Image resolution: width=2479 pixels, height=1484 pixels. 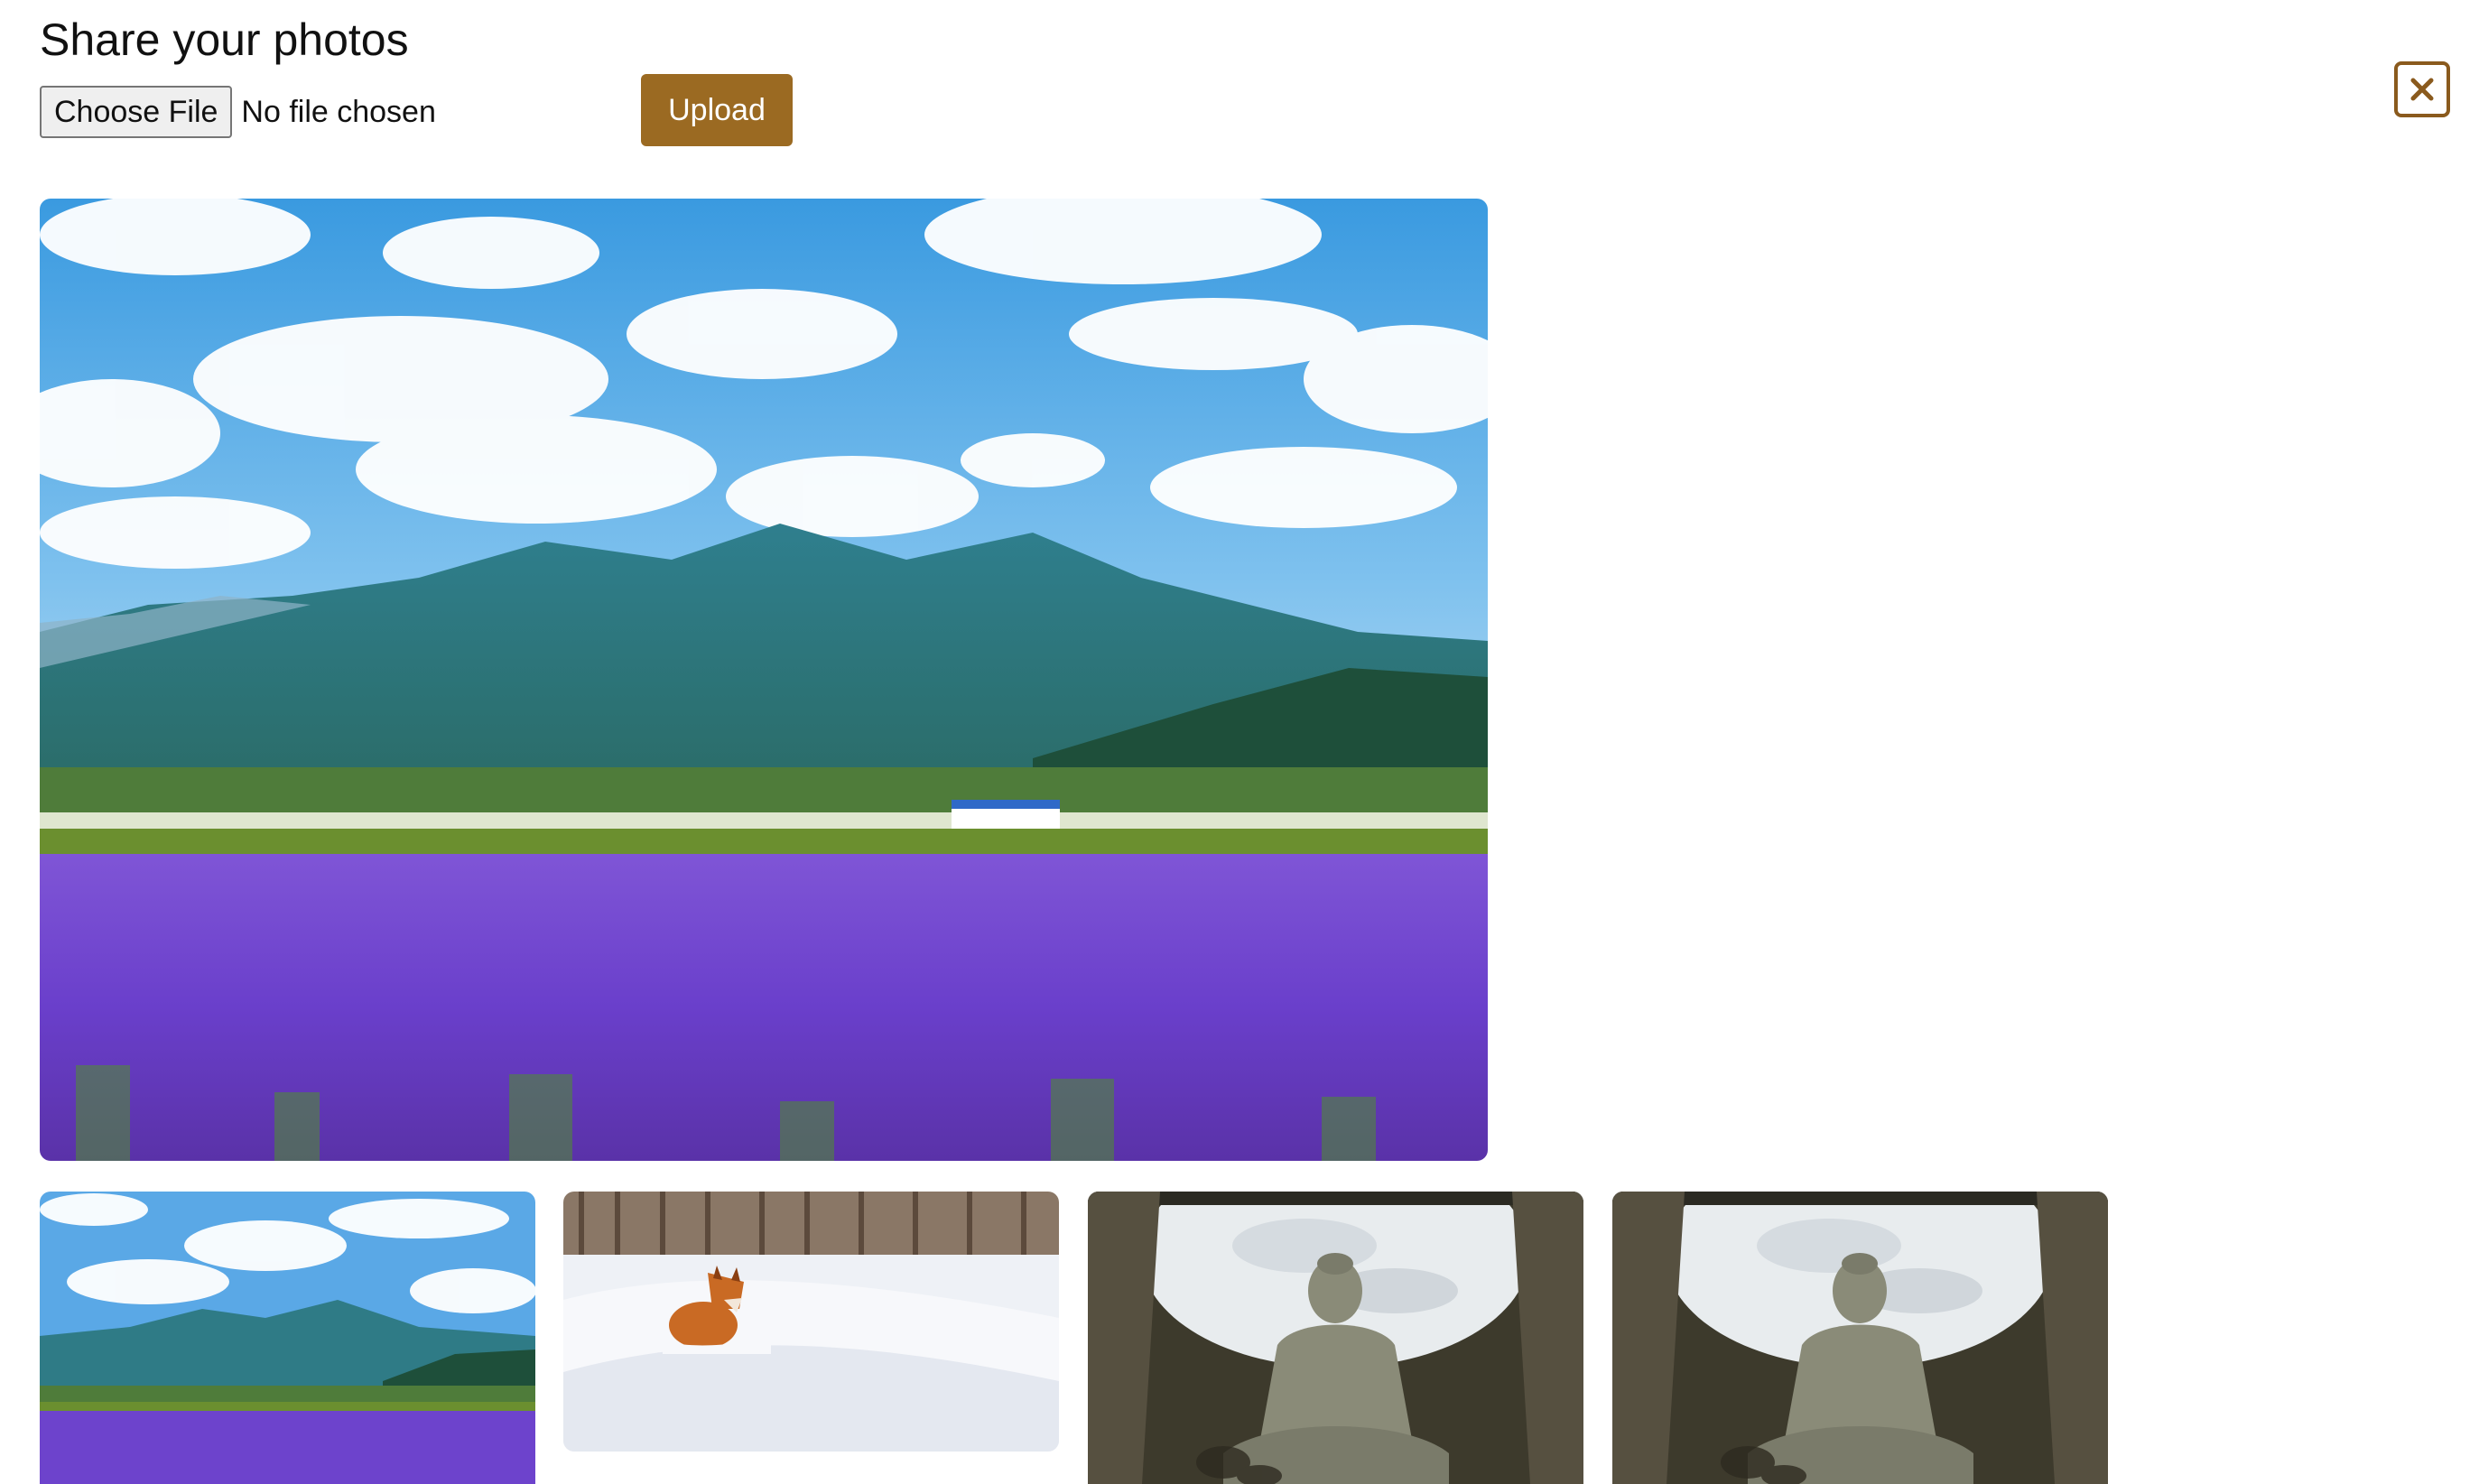 I want to click on thumbnail-fox-in-snow, so click(x=811, y=1322).